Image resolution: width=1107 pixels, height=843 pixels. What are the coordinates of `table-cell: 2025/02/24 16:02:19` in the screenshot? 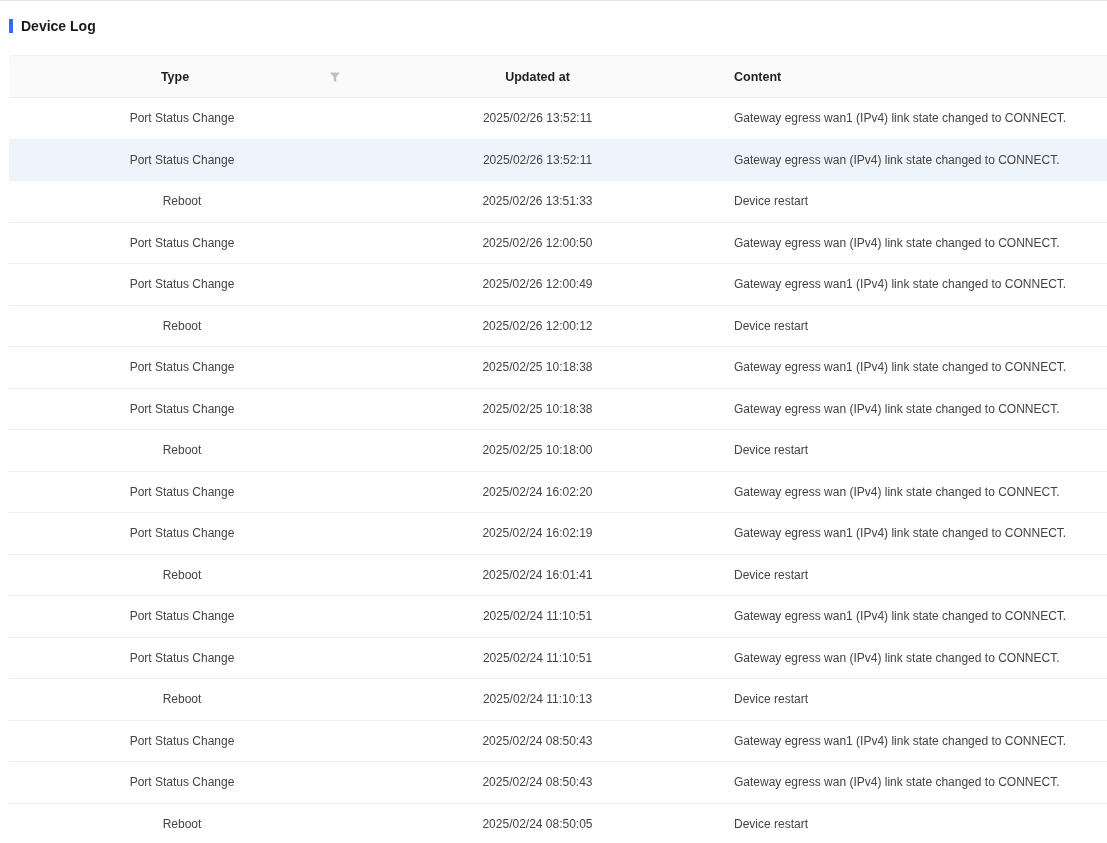 It's located at (537, 533).